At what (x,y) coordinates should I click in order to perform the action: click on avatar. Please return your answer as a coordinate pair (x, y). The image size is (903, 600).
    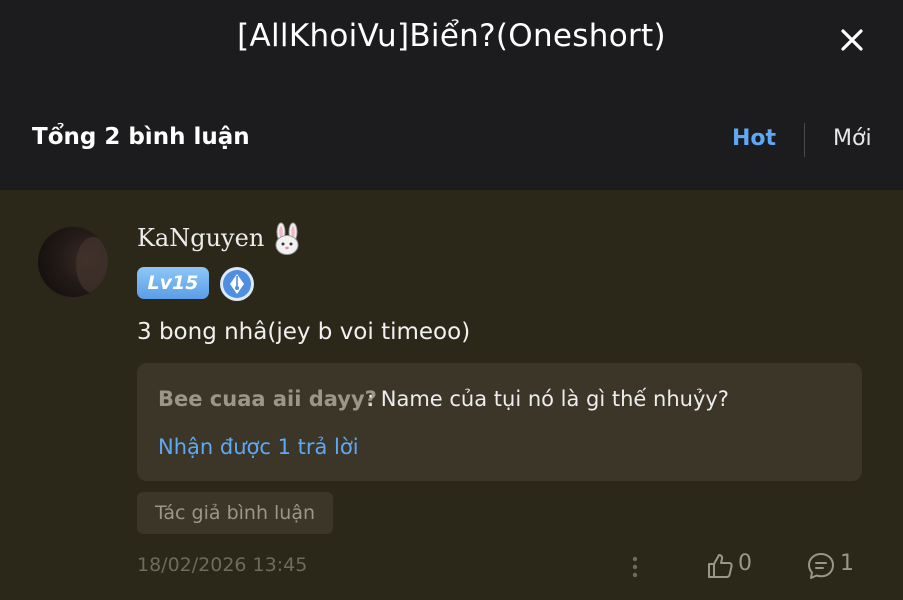
    Looking at the image, I should click on (73, 262).